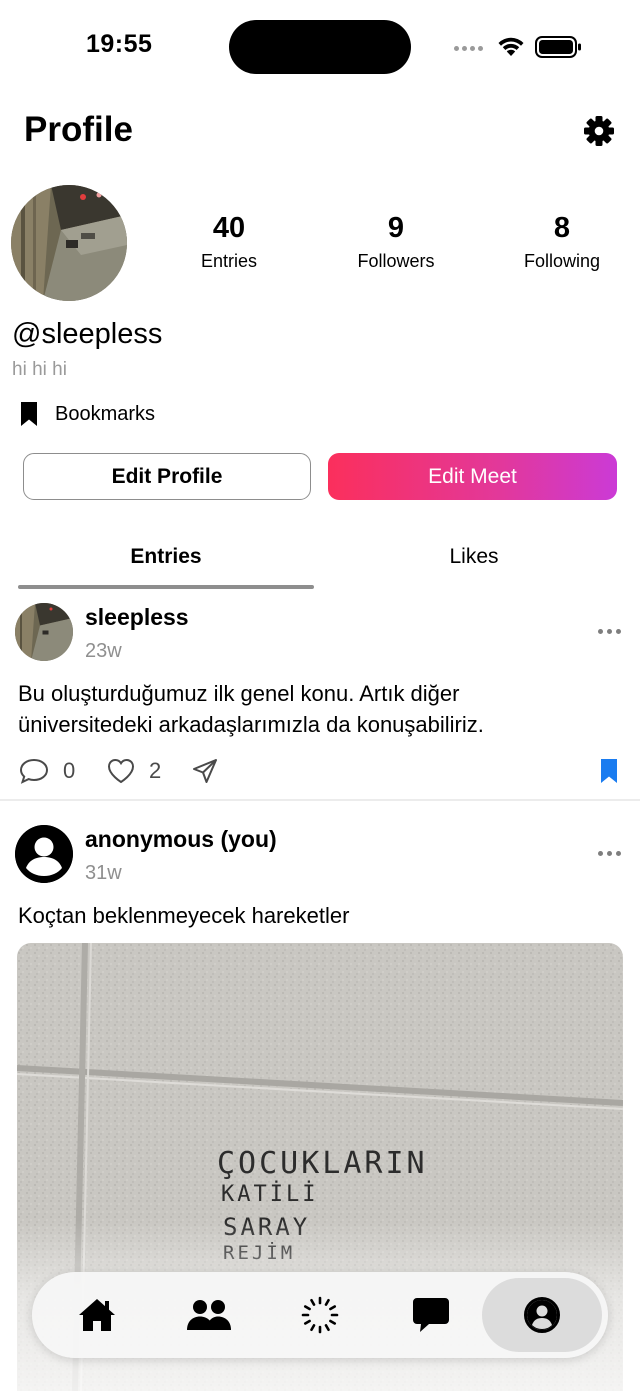  What do you see at coordinates (166, 557) in the screenshot?
I see `tab-entries: Entries` at bounding box center [166, 557].